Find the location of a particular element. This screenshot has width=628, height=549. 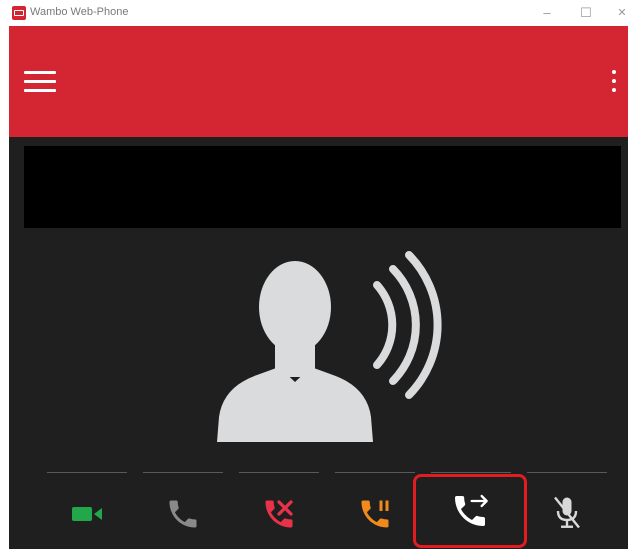

hold-call-button is located at coordinates (375, 514).